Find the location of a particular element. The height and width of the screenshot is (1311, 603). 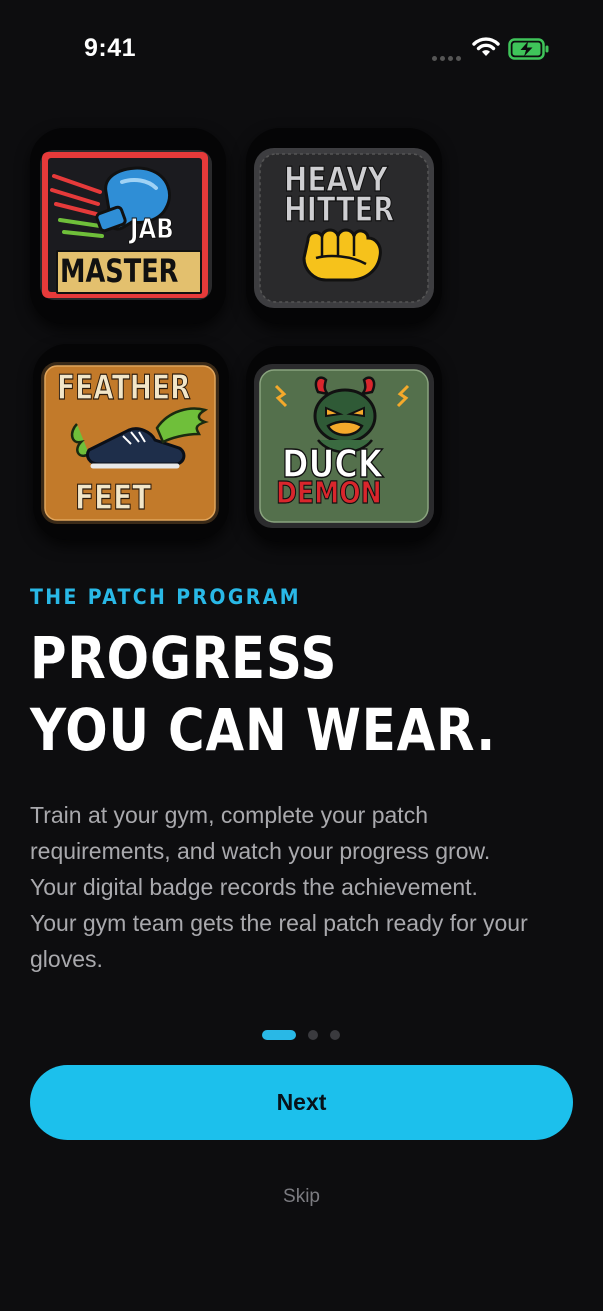

patch-jab-subtitle: MASTER is located at coordinates (119, 271).